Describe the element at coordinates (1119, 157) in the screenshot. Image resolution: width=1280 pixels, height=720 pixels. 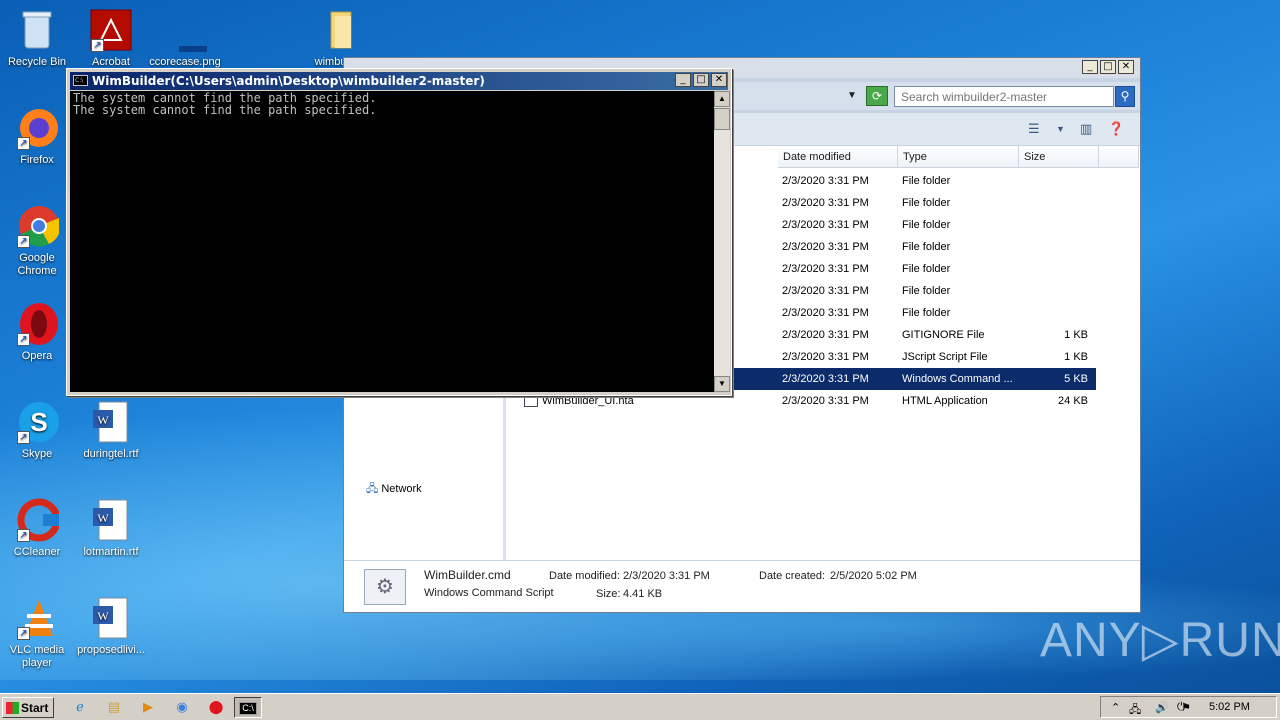
I see `column-header-extra` at that location.